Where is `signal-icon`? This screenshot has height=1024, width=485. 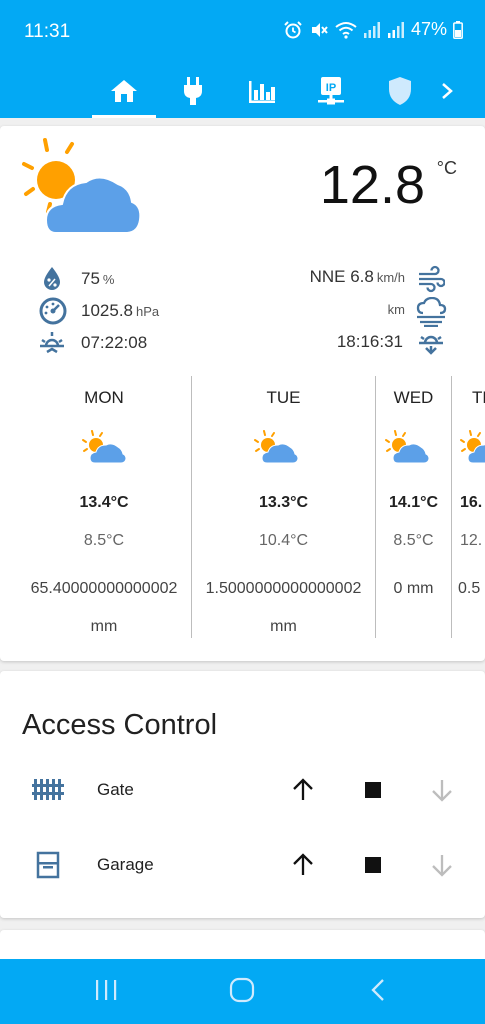 signal-icon is located at coordinates (372, 29).